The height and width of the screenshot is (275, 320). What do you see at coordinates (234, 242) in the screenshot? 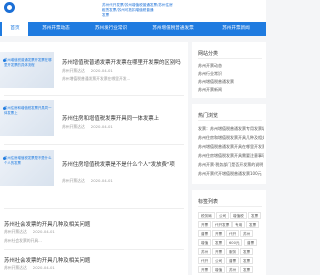
I see `tag-link: 600元` at bounding box center [234, 242].